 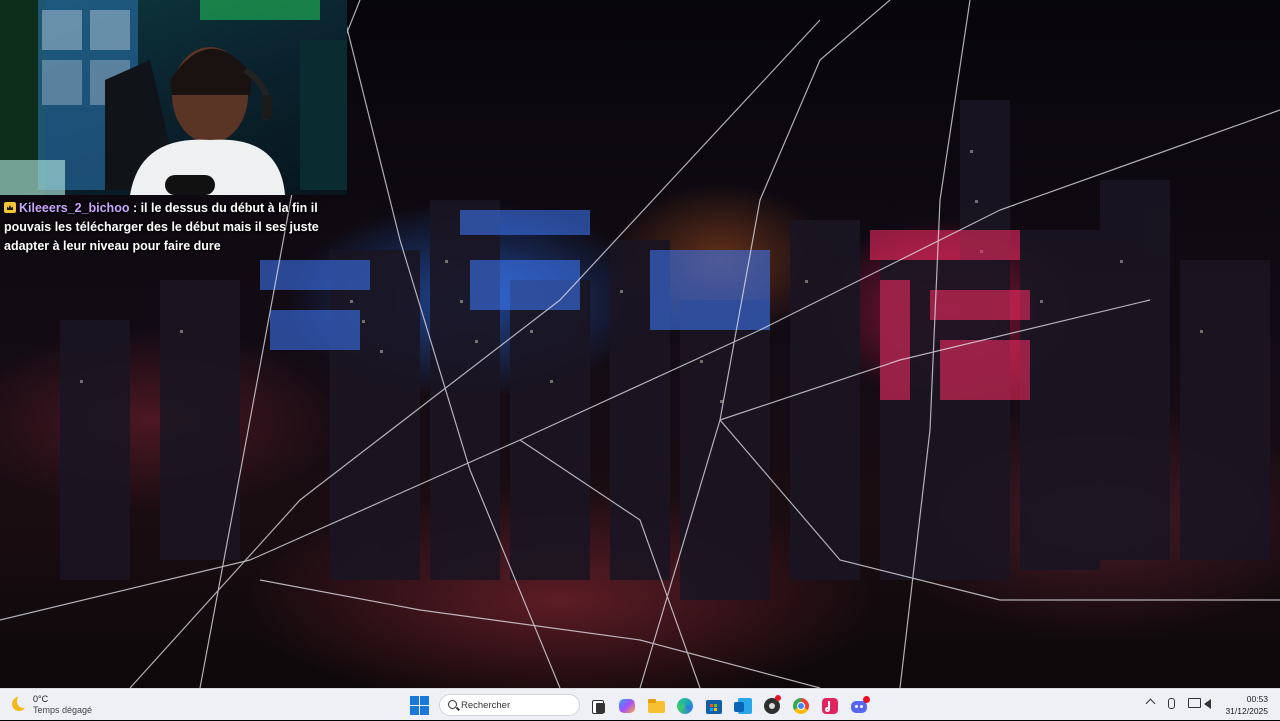 I want to click on outlook-icon, so click(x=743, y=706).